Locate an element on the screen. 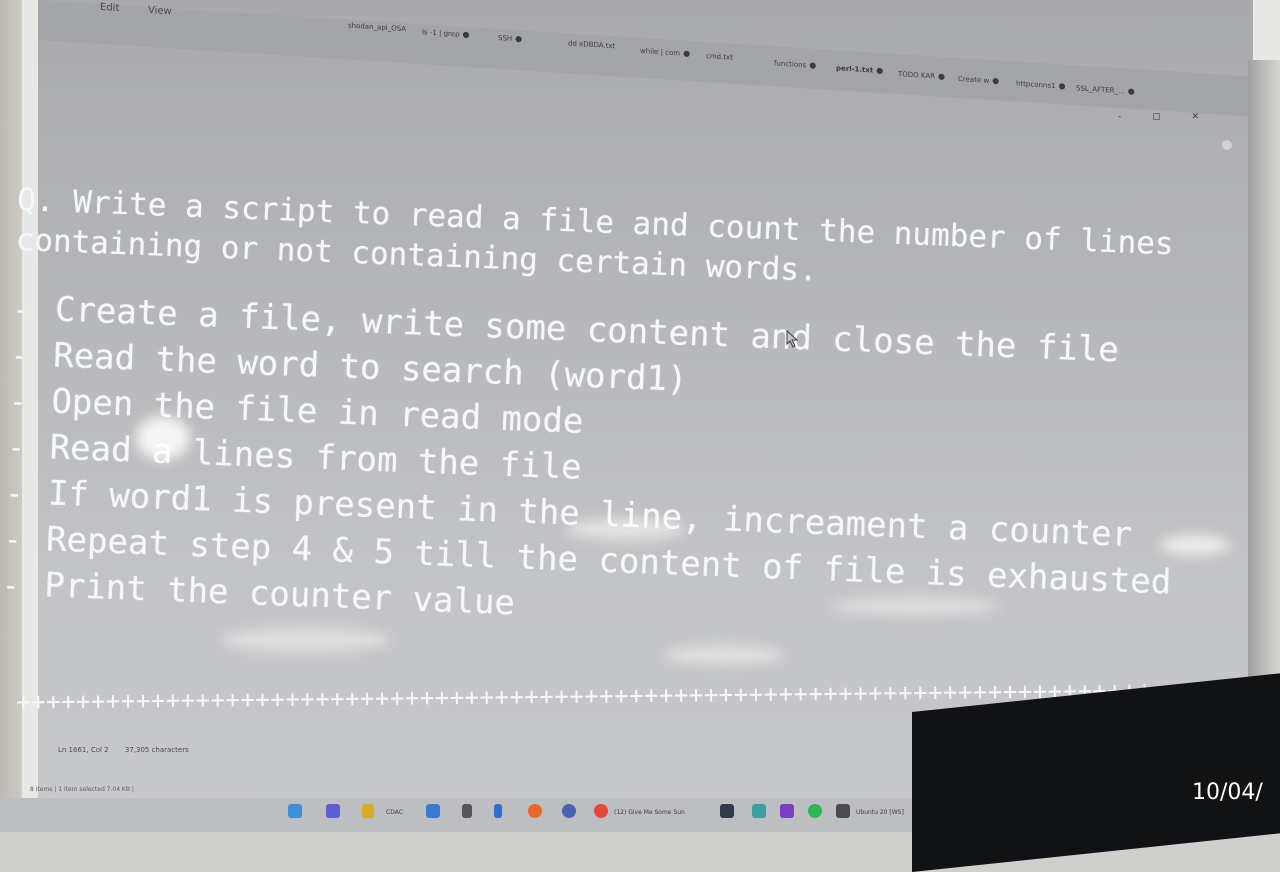 Image resolution: width=1280 pixels, height=872 pixels. onenote-icon is located at coordinates (787, 811).